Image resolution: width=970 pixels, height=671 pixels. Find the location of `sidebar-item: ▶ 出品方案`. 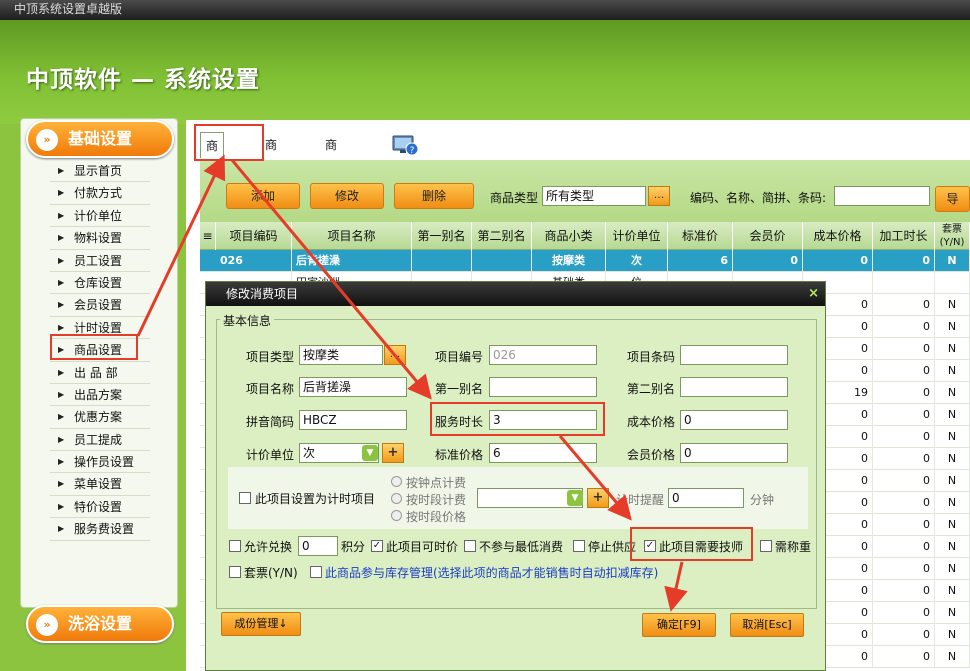

sidebar-item: ▶ 出品方案 is located at coordinates (100, 395).